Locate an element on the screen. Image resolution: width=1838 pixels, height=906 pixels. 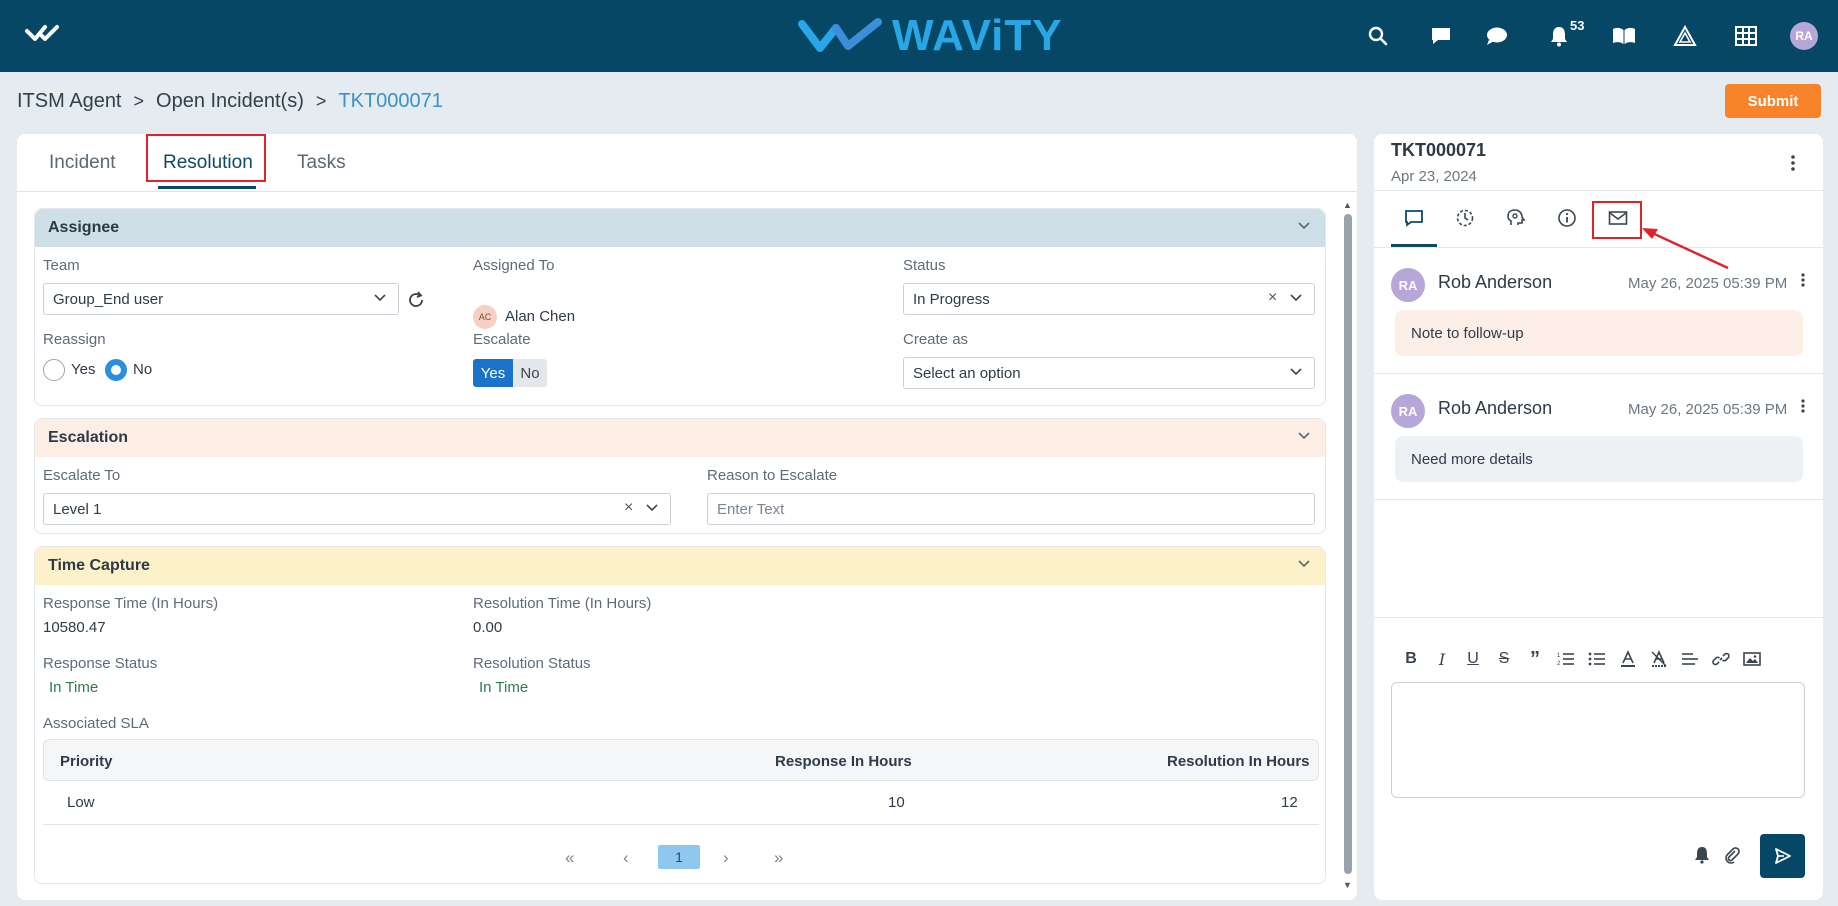
divider is located at coordinates (1598, 617).